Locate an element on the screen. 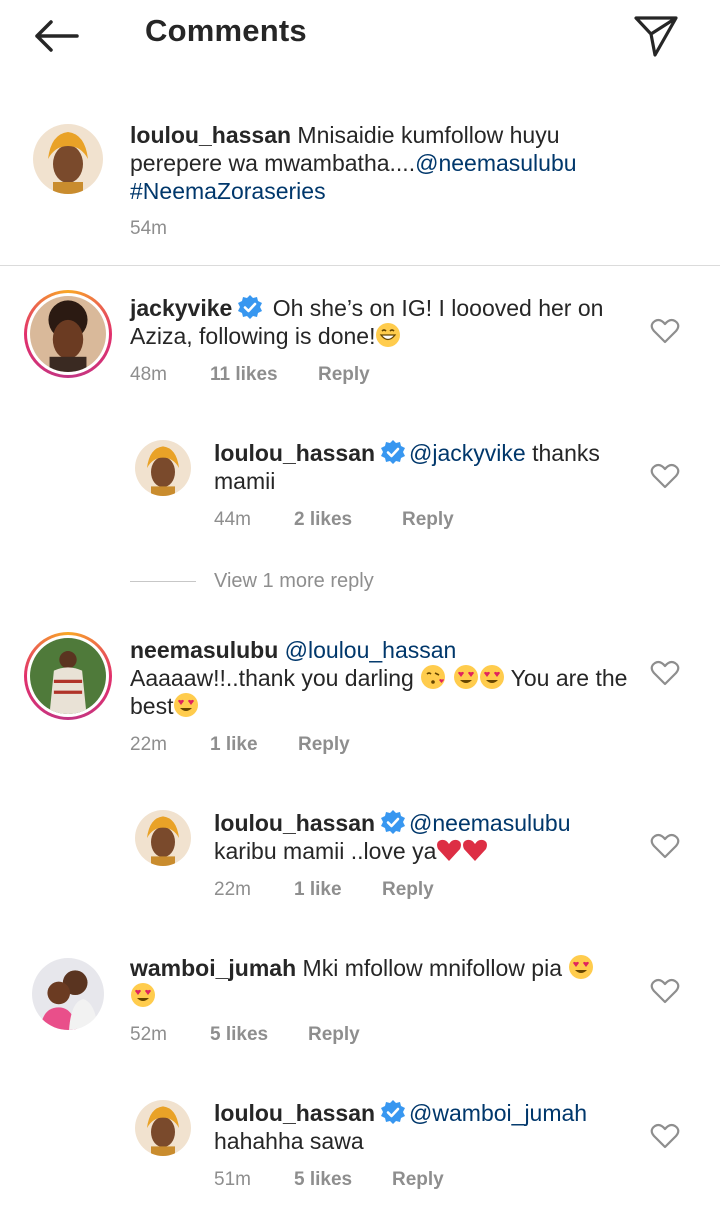  grinning-emoji-icon is located at coordinates (388, 335).